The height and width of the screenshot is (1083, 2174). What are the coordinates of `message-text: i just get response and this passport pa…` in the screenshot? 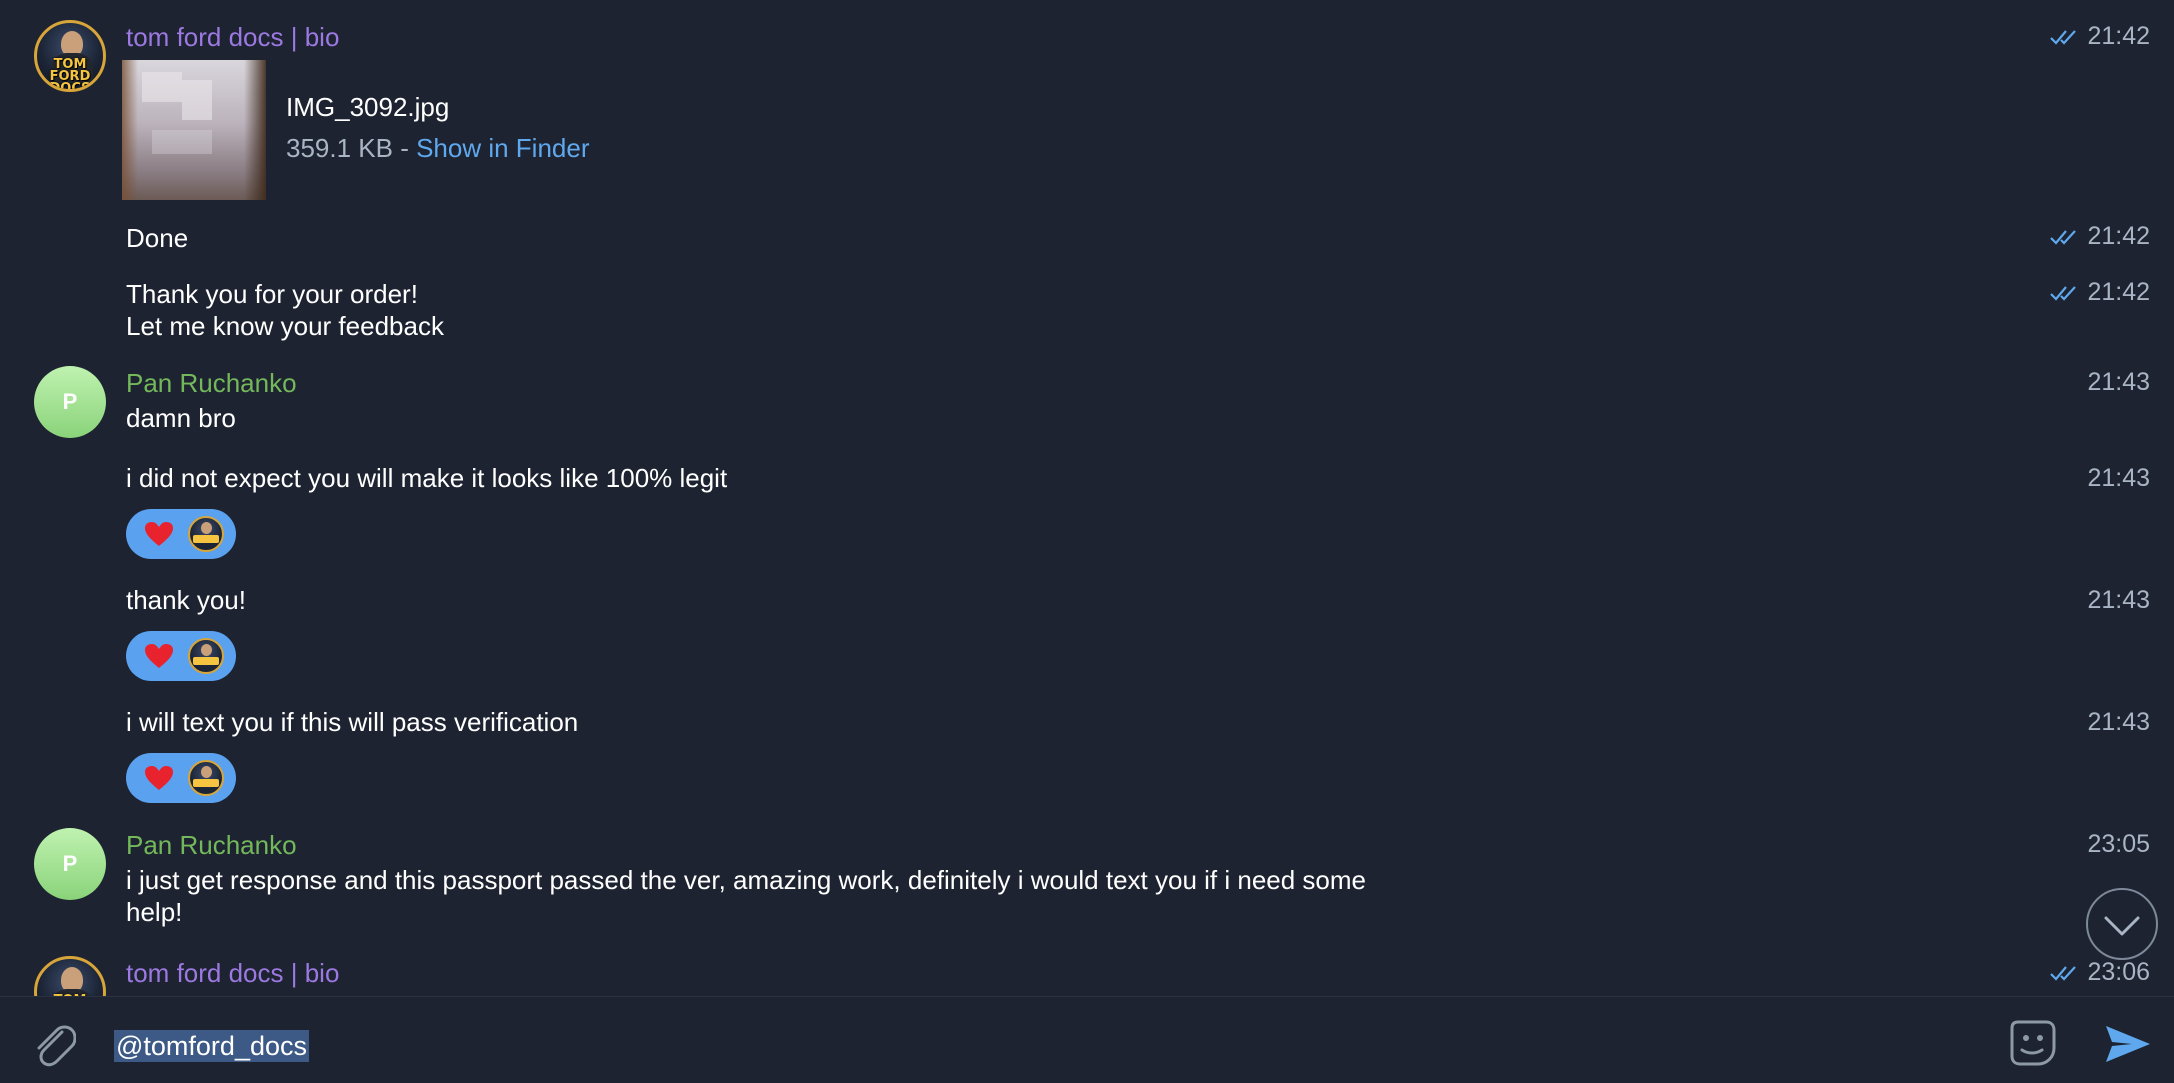 It's located at (746, 896).